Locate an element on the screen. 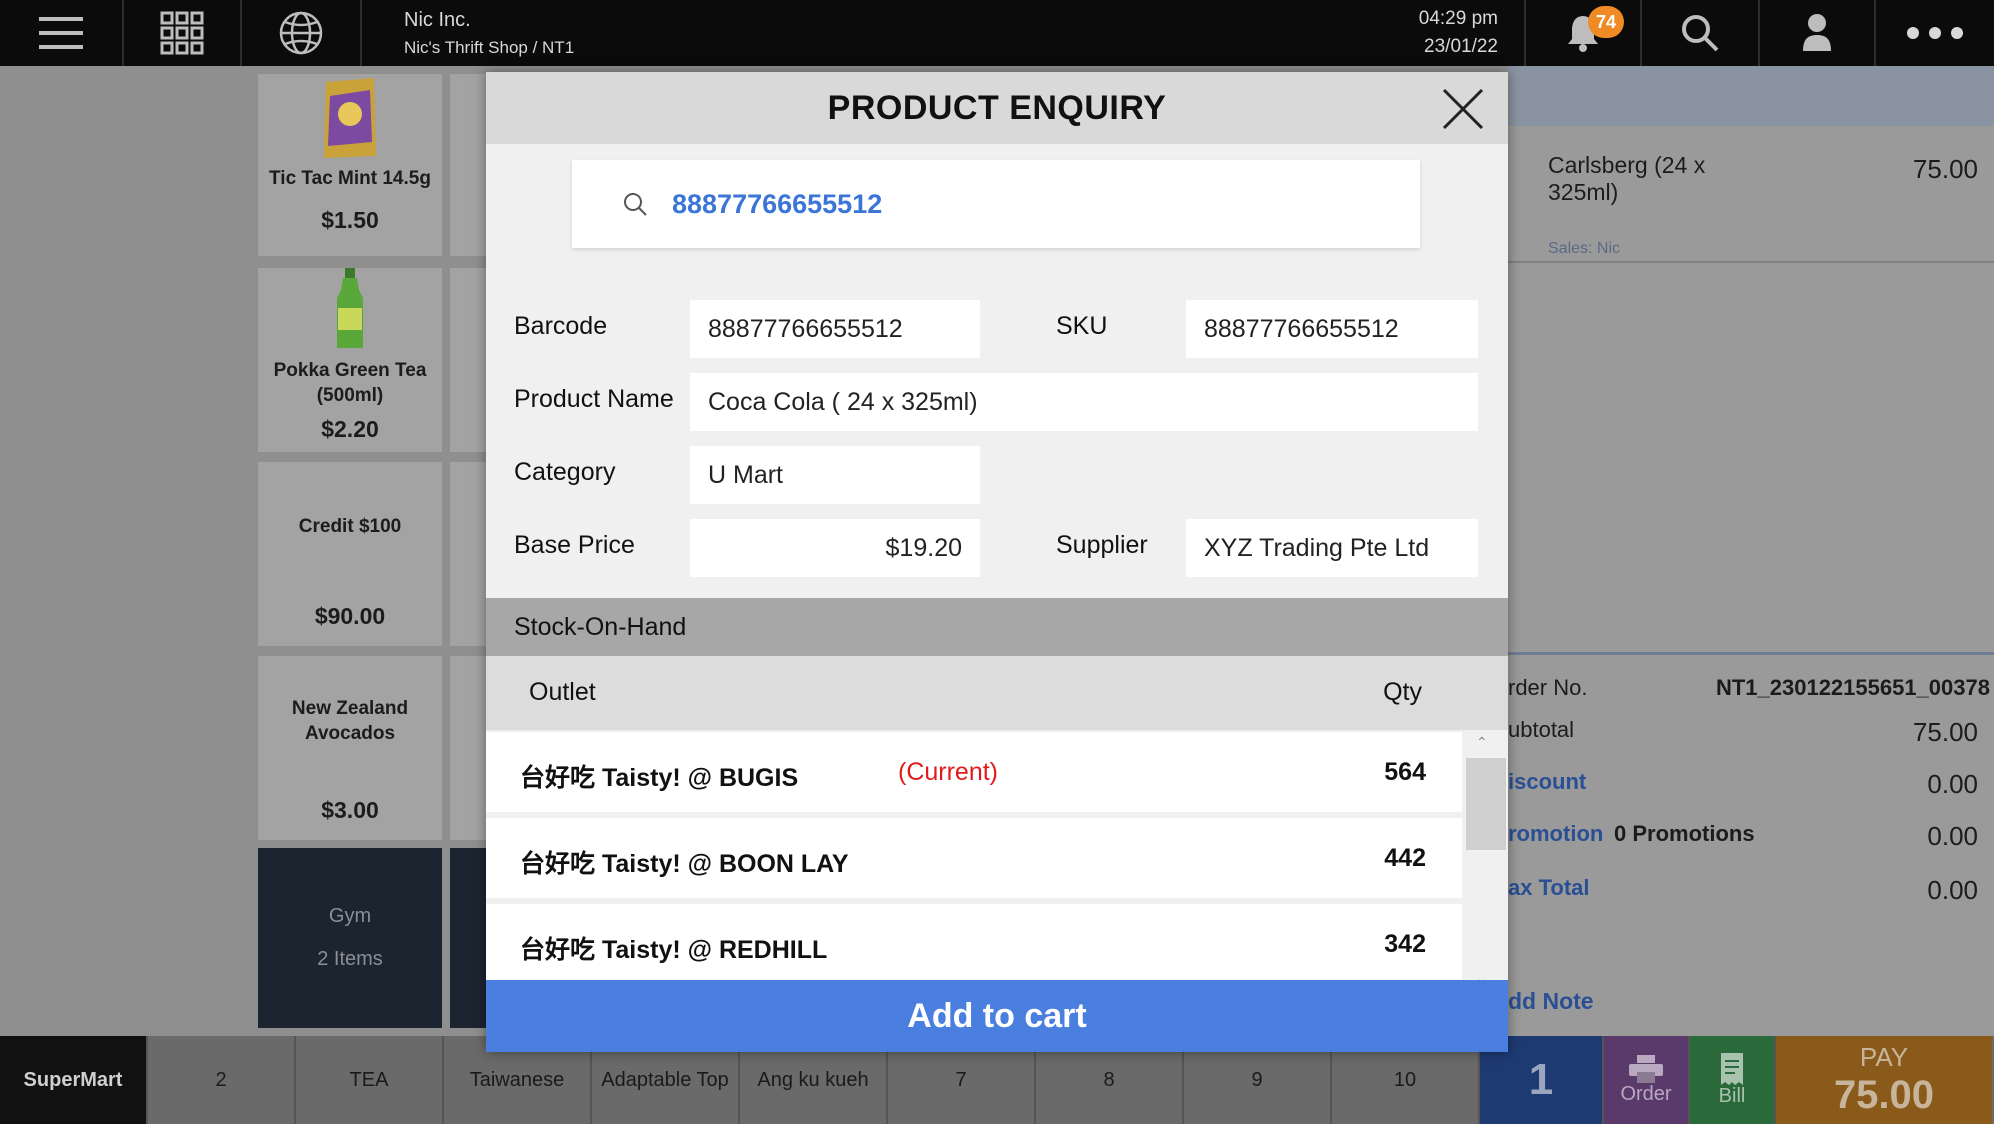 This screenshot has height=1124, width=1994. search-button is located at coordinates (1701, 33).